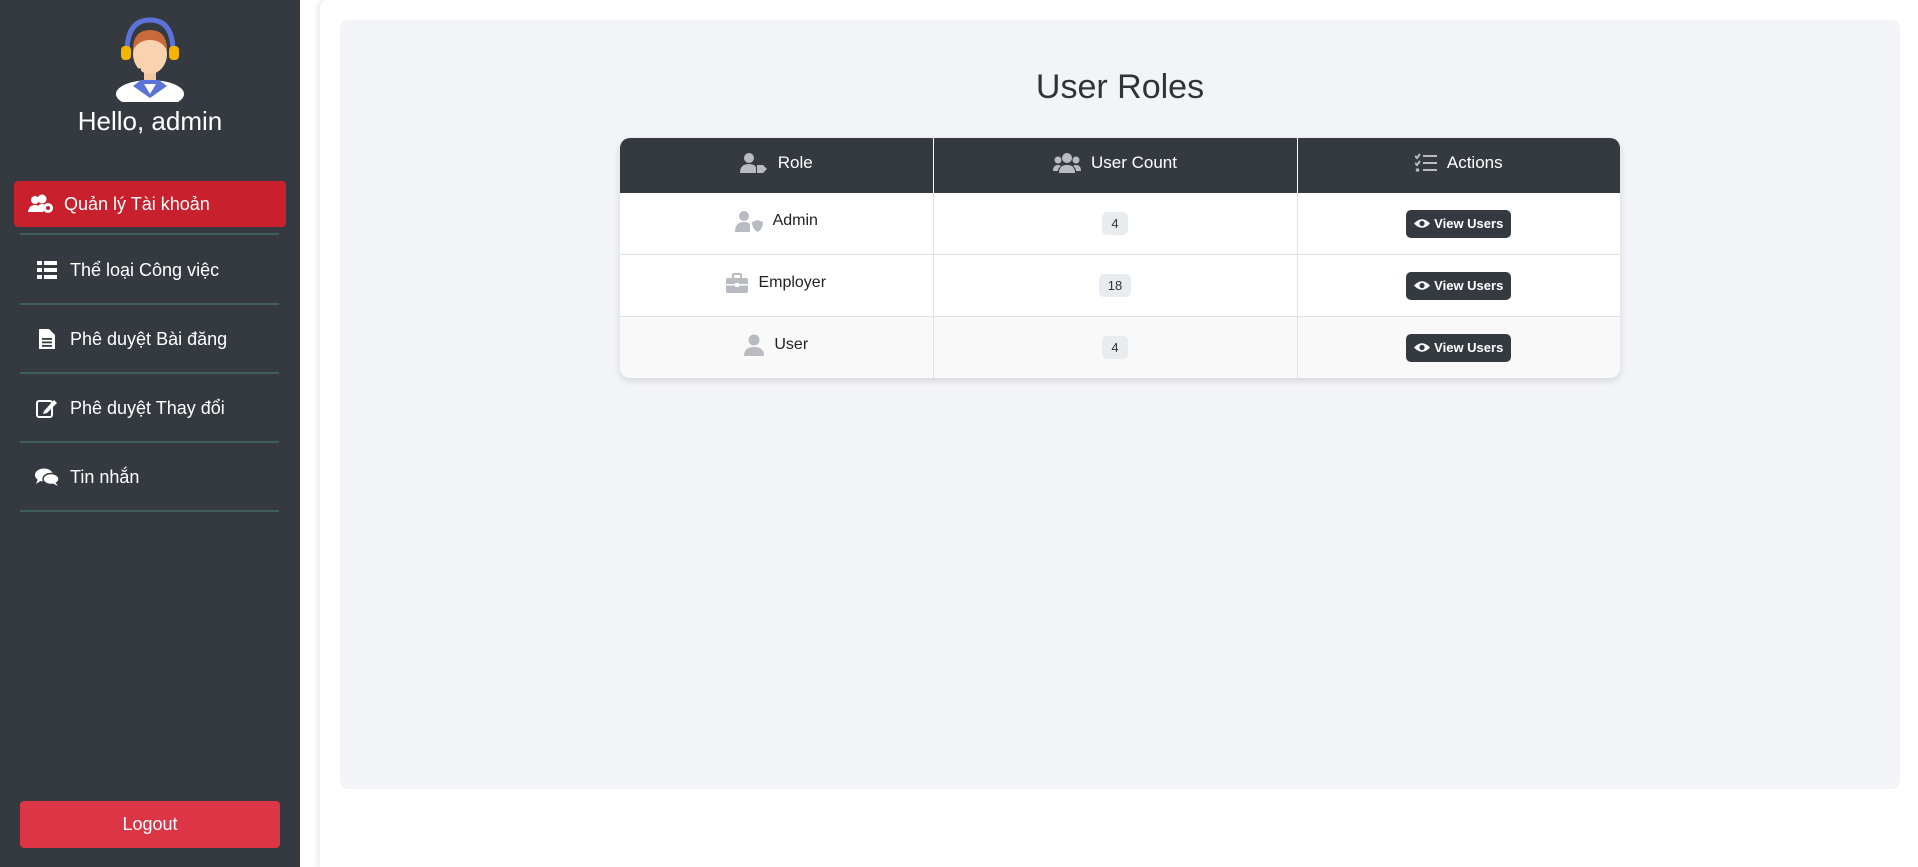  What do you see at coordinates (137, 203) in the screenshot?
I see `sidebar-item-label: Quản lý Tài khoản` at bounding box center [137, 203].